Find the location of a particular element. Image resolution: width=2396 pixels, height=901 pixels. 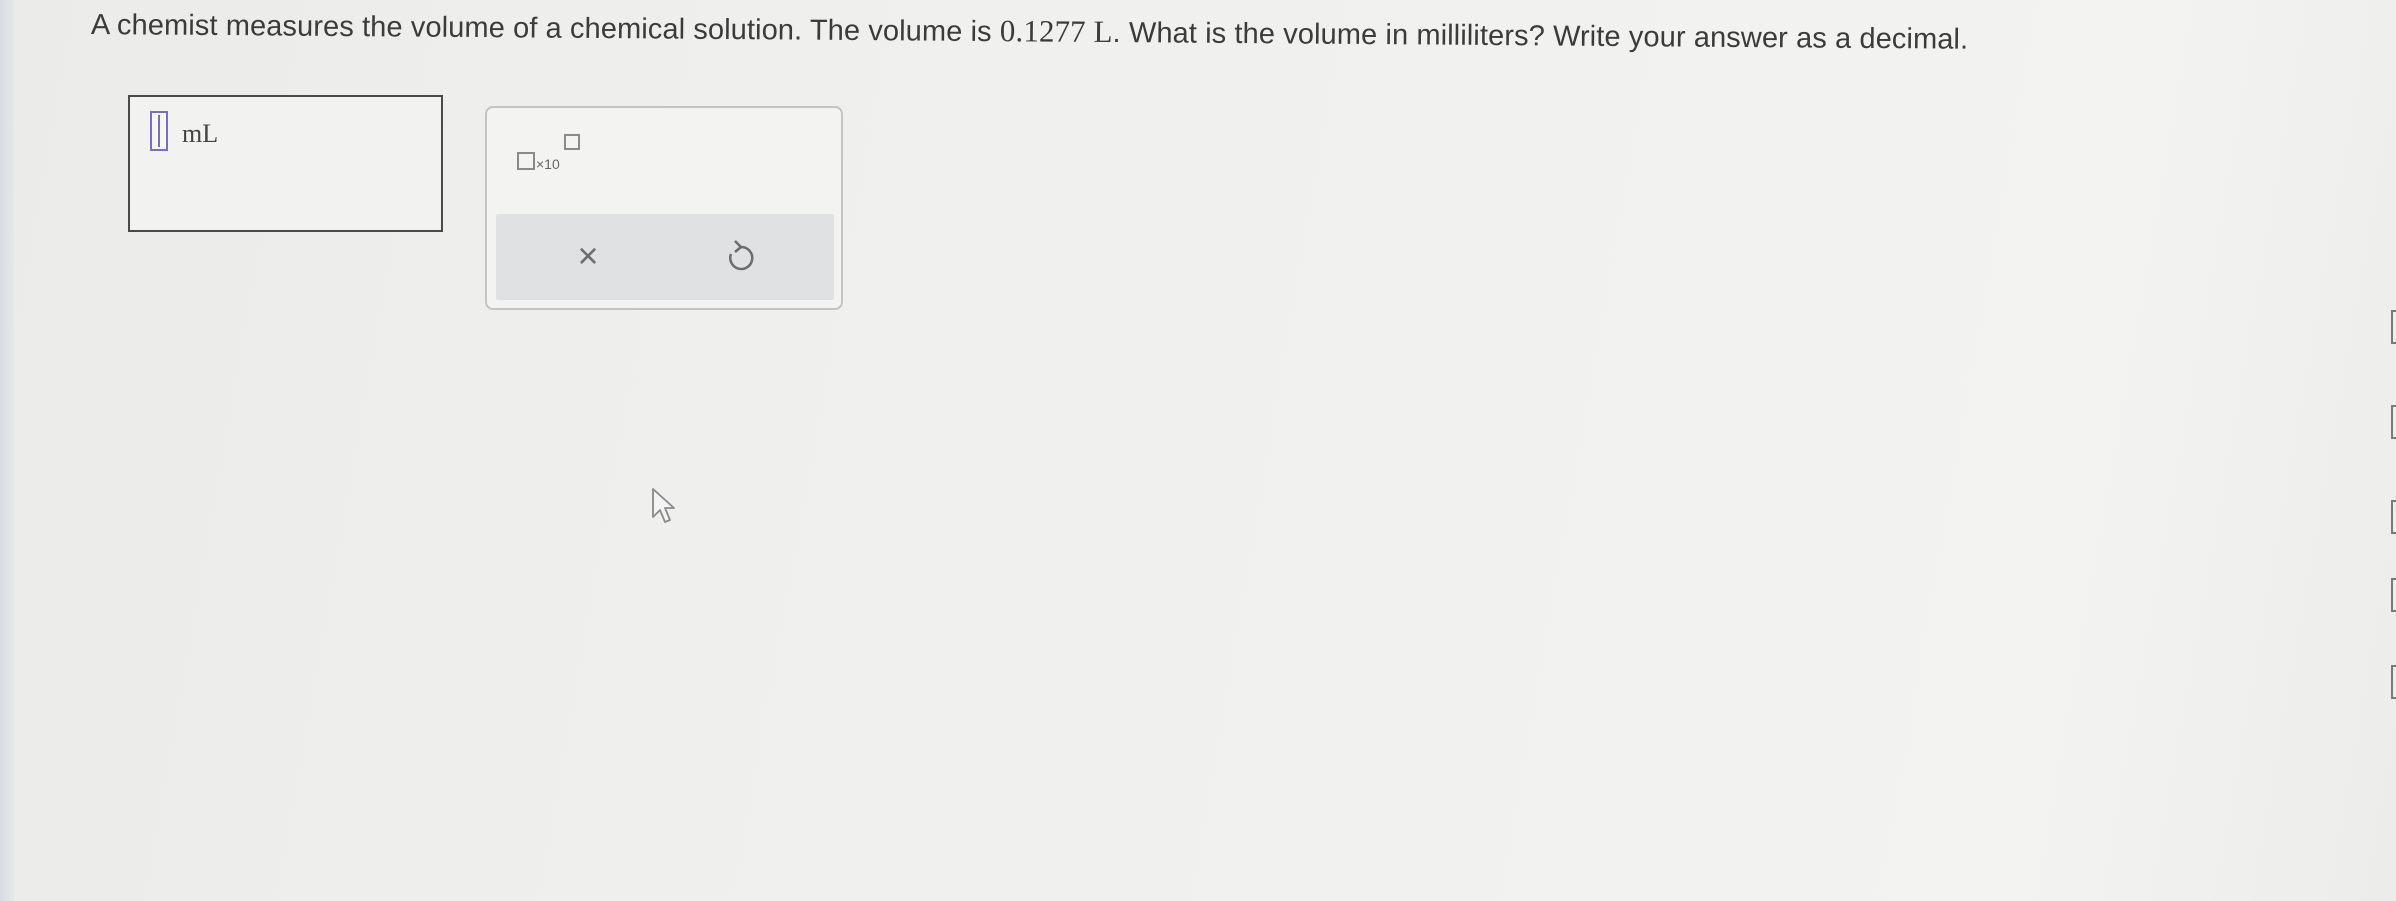

close-icon: × is located at coordinates (588, 255).